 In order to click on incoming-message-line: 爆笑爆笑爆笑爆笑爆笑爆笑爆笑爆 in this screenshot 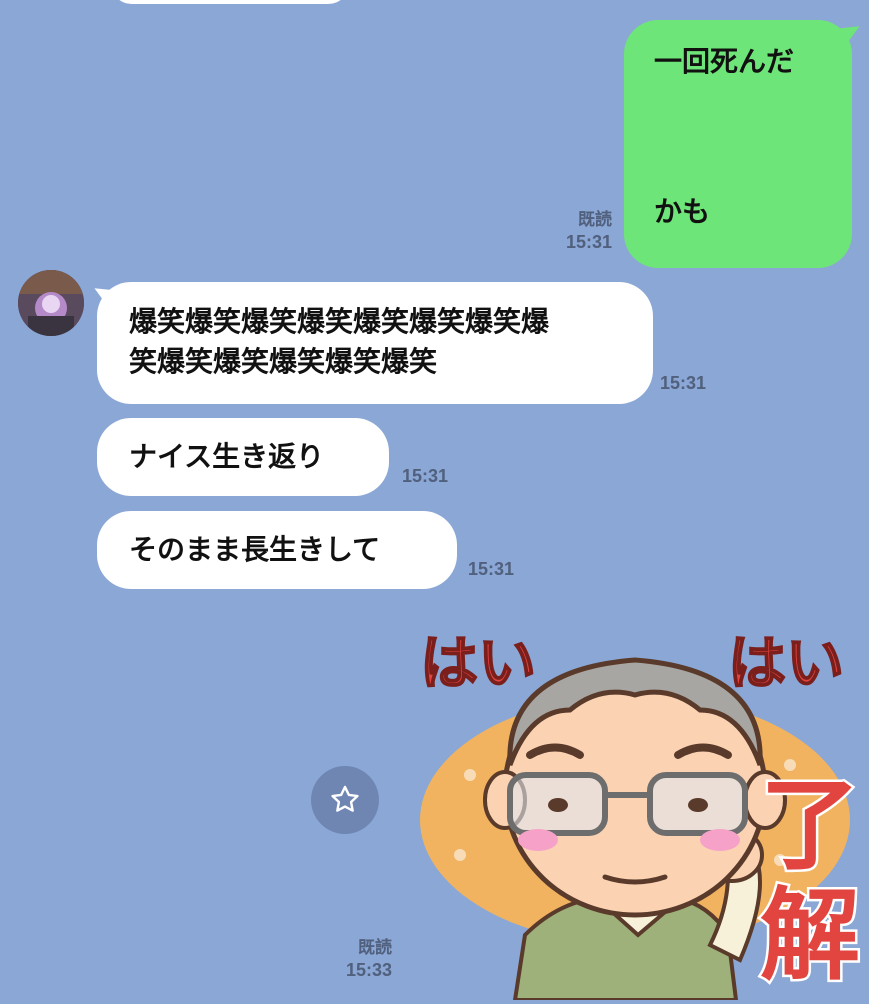, I will do `click(339, 321)`.